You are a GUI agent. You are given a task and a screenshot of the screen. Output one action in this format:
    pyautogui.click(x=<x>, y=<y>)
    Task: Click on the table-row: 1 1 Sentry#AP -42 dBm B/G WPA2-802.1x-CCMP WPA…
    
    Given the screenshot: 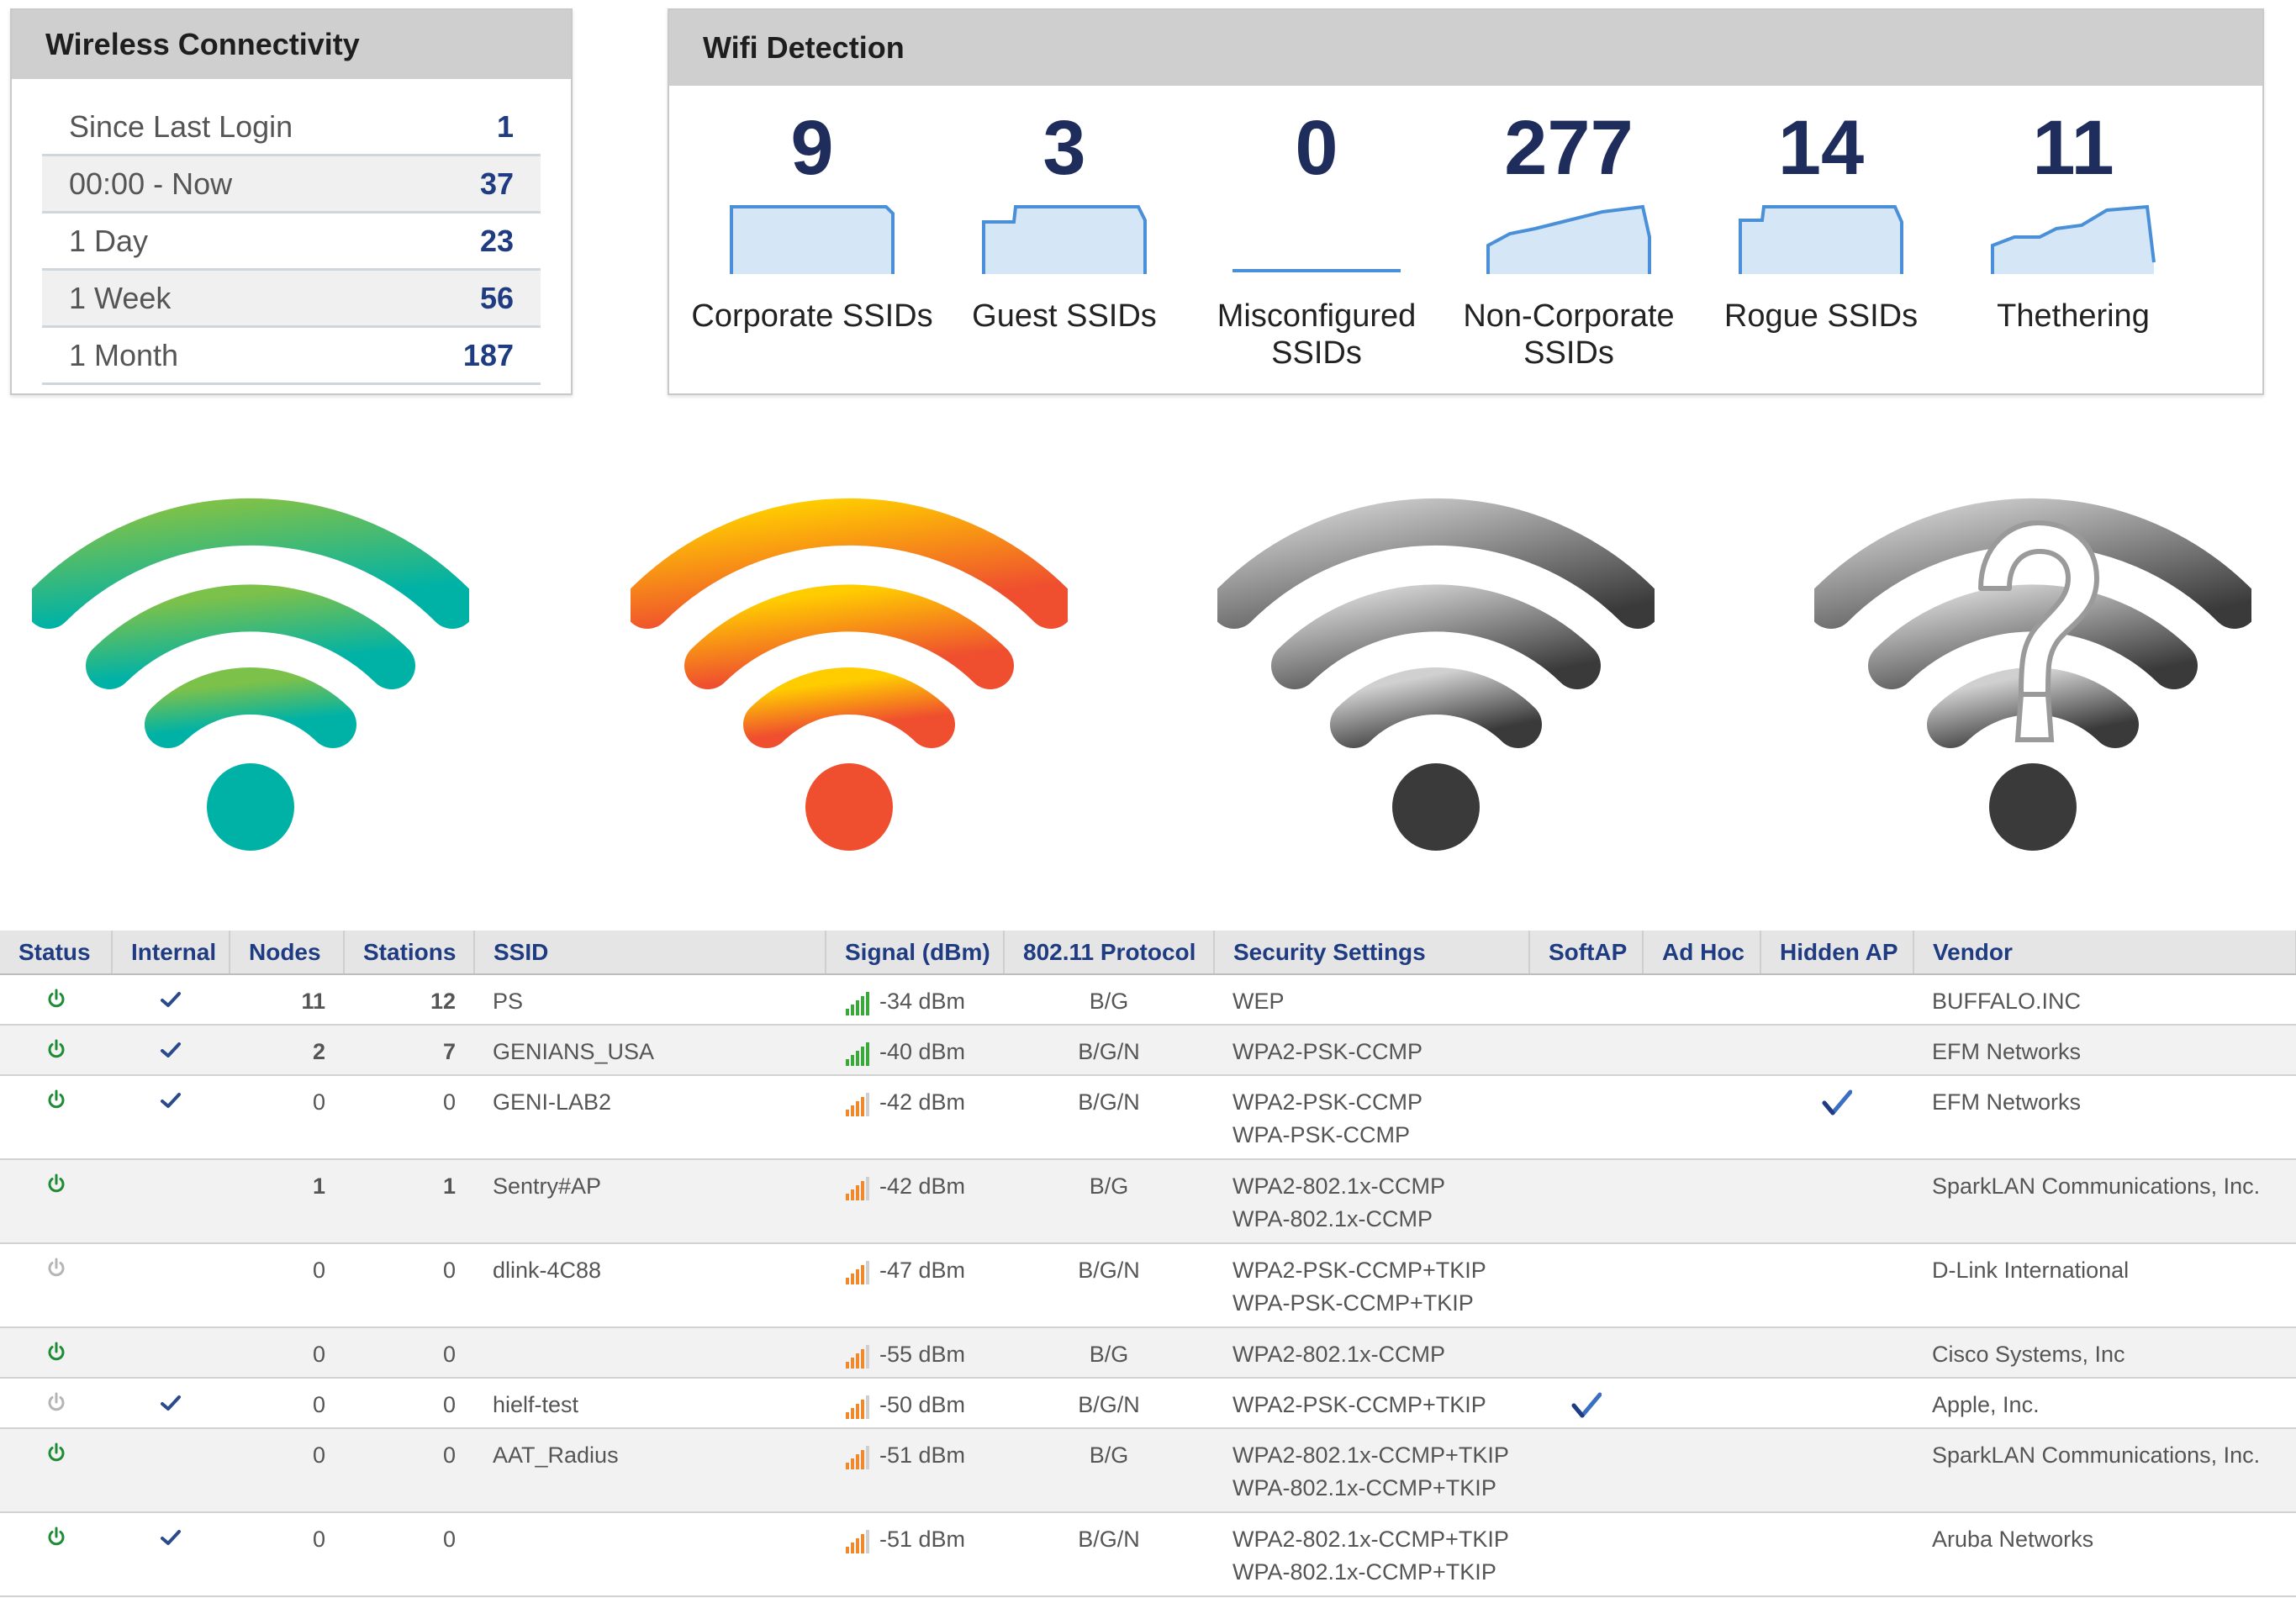 What is the action you would take?
    pyautogui.click(x=1148, y=1201)
    